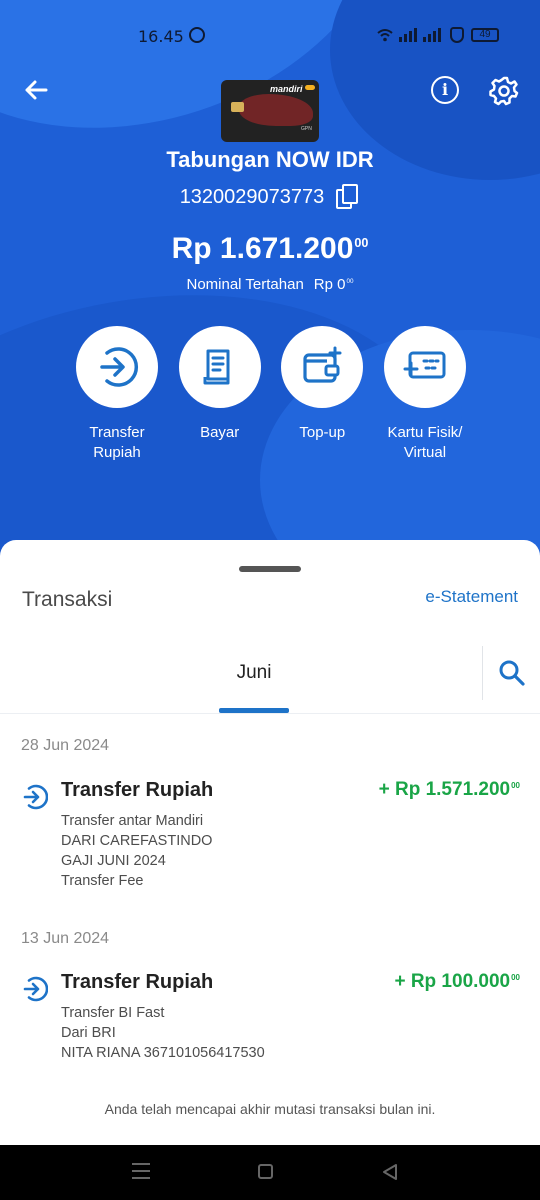 The image size is (540, 1200). What do you see at coordinates (220, 394) in the screenshot?
I see `bayar-button: Bayar` at bounding box center [220, 394].